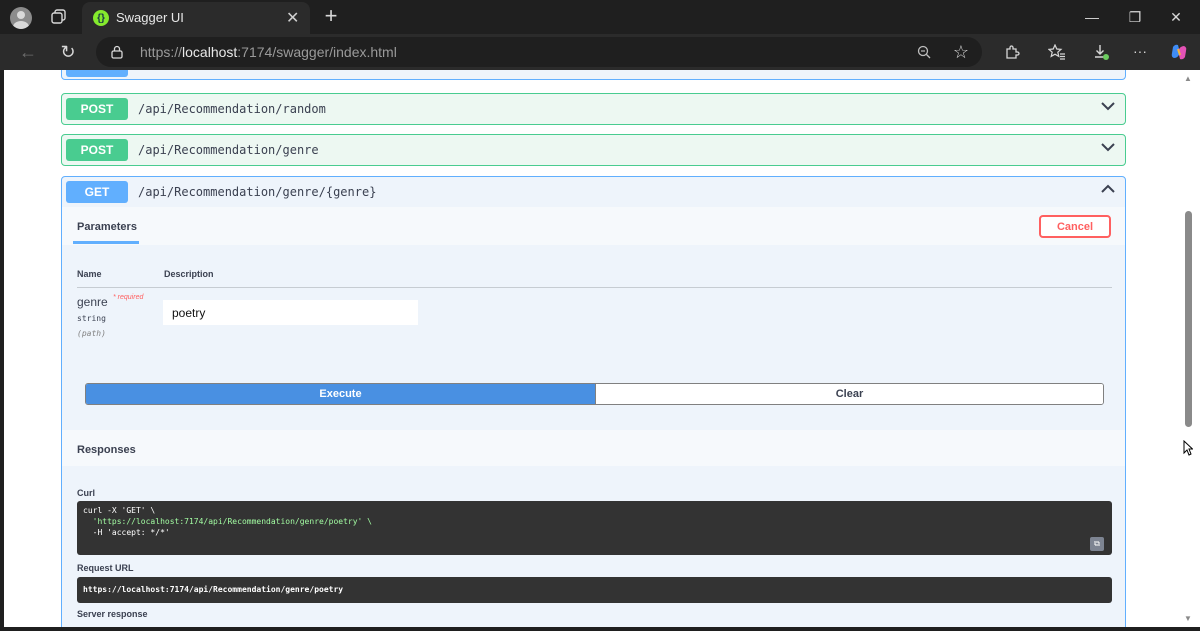 The height and width of the screenshot is (631, 1200). I want to click on tab-swagger-ui: {} Swagger UI ✕, so click(196, 18).